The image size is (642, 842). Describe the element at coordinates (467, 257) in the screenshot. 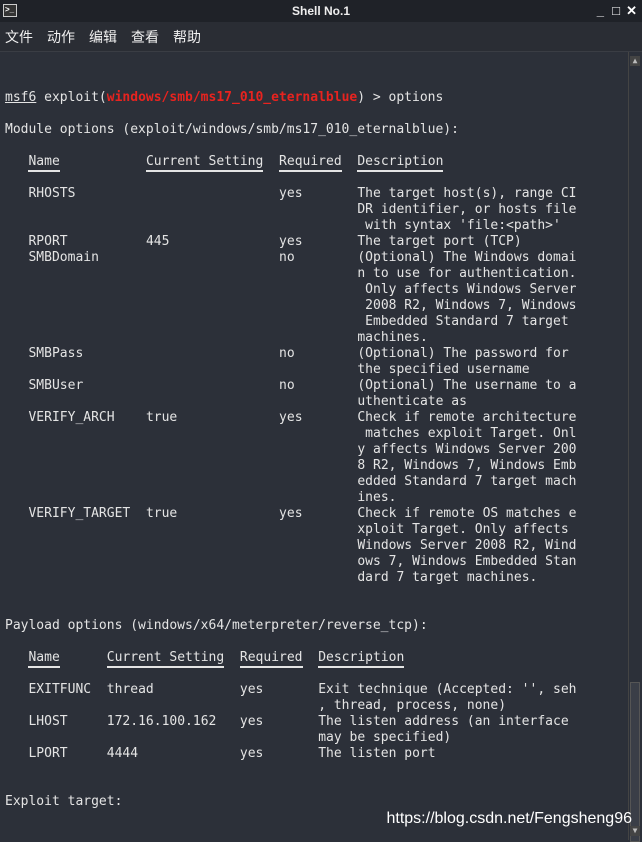

I see `option-description: (Optional) The Windows domai` at that location.